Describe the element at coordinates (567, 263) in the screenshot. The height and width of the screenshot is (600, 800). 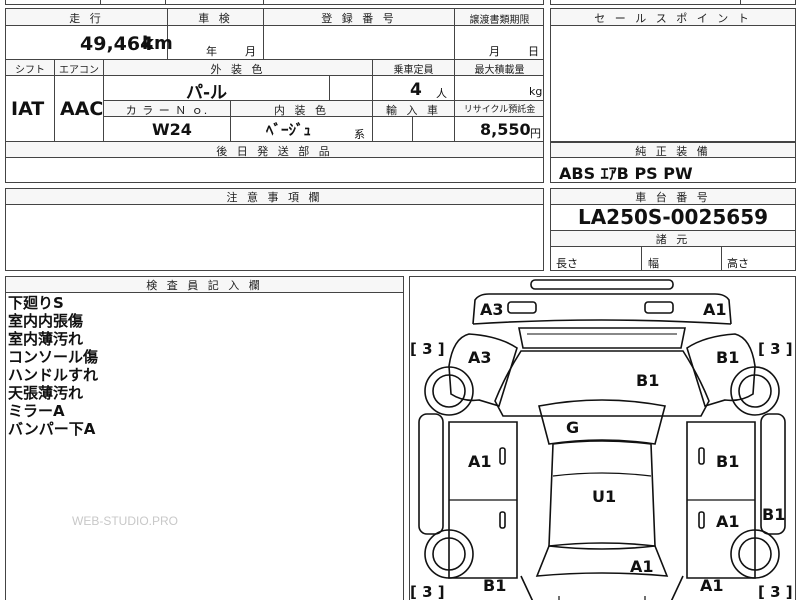
I see `length-label: 長さ` at that location.